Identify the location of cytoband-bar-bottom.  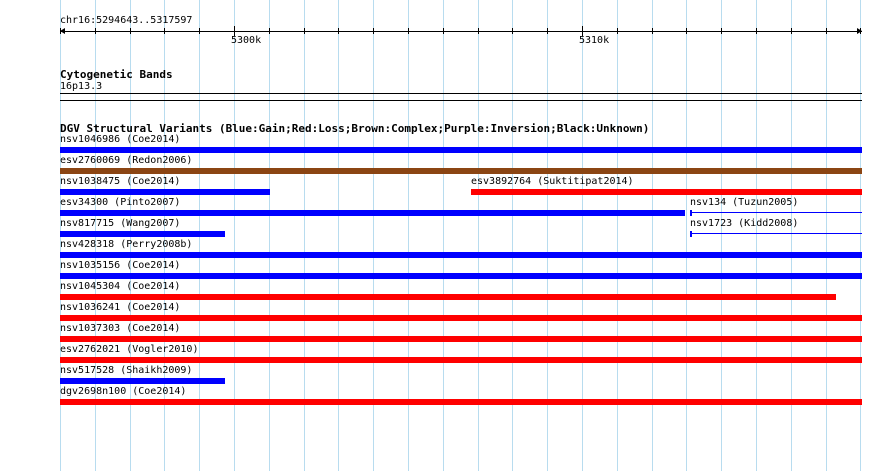
(461, 100).